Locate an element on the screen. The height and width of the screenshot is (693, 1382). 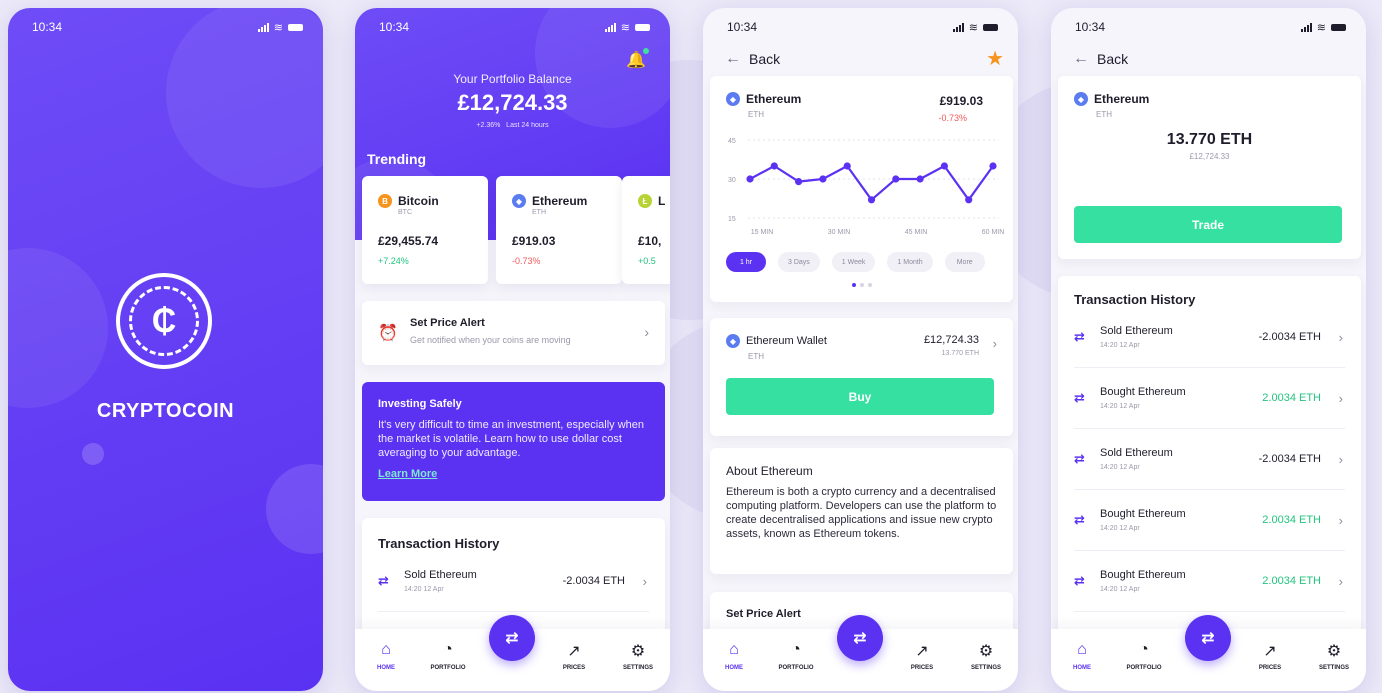
tab-label: PRICES is located at coordinates (574, 668).